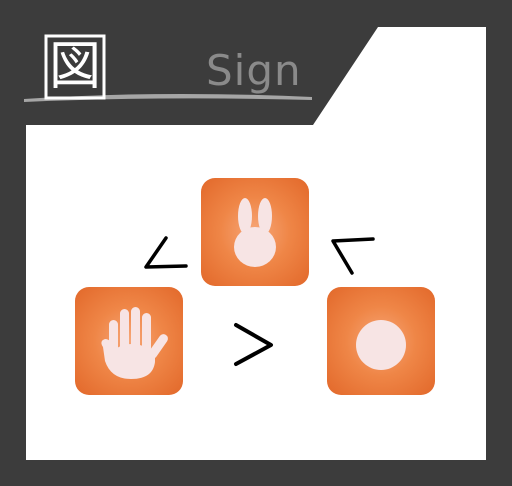 This screenshot has height=486, width=512. I want to click on tile-rabbit, so click(255, 232).